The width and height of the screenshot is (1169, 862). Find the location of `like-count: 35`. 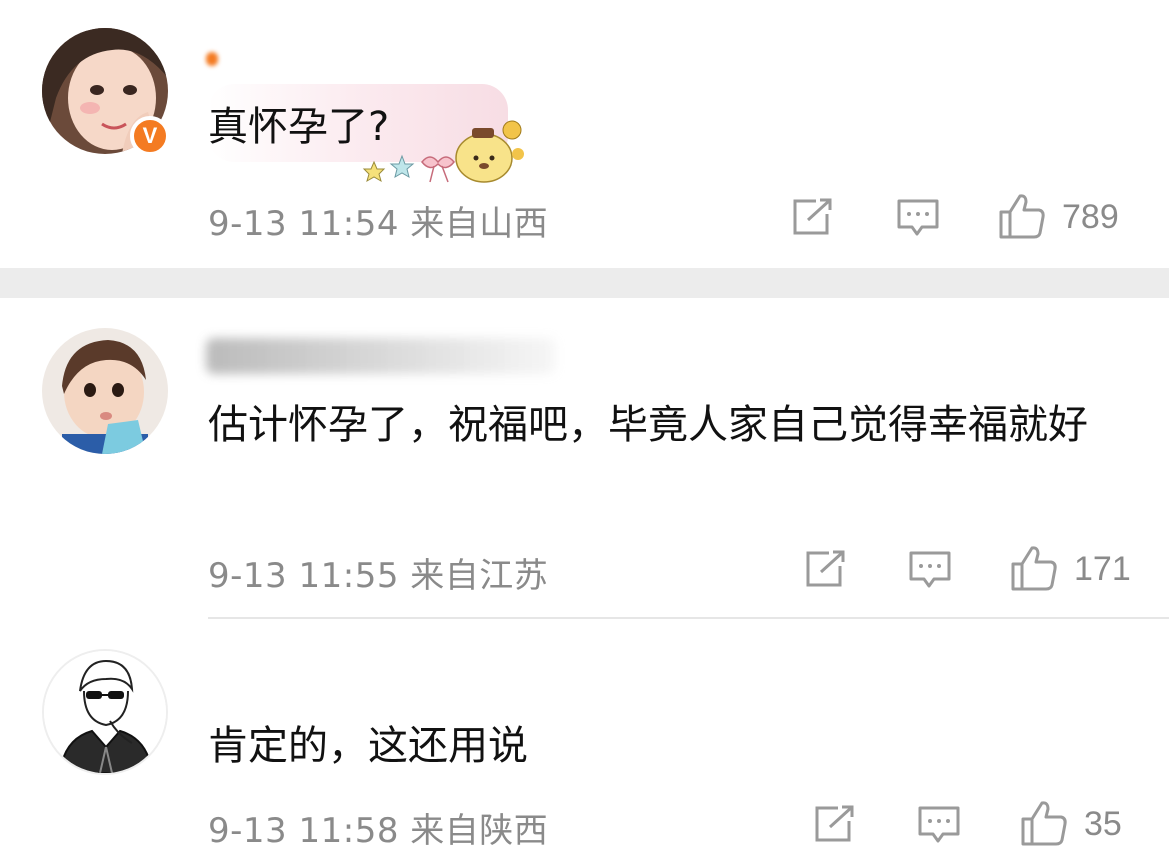

like-count: 35 is located at coordinates (1103, 824).